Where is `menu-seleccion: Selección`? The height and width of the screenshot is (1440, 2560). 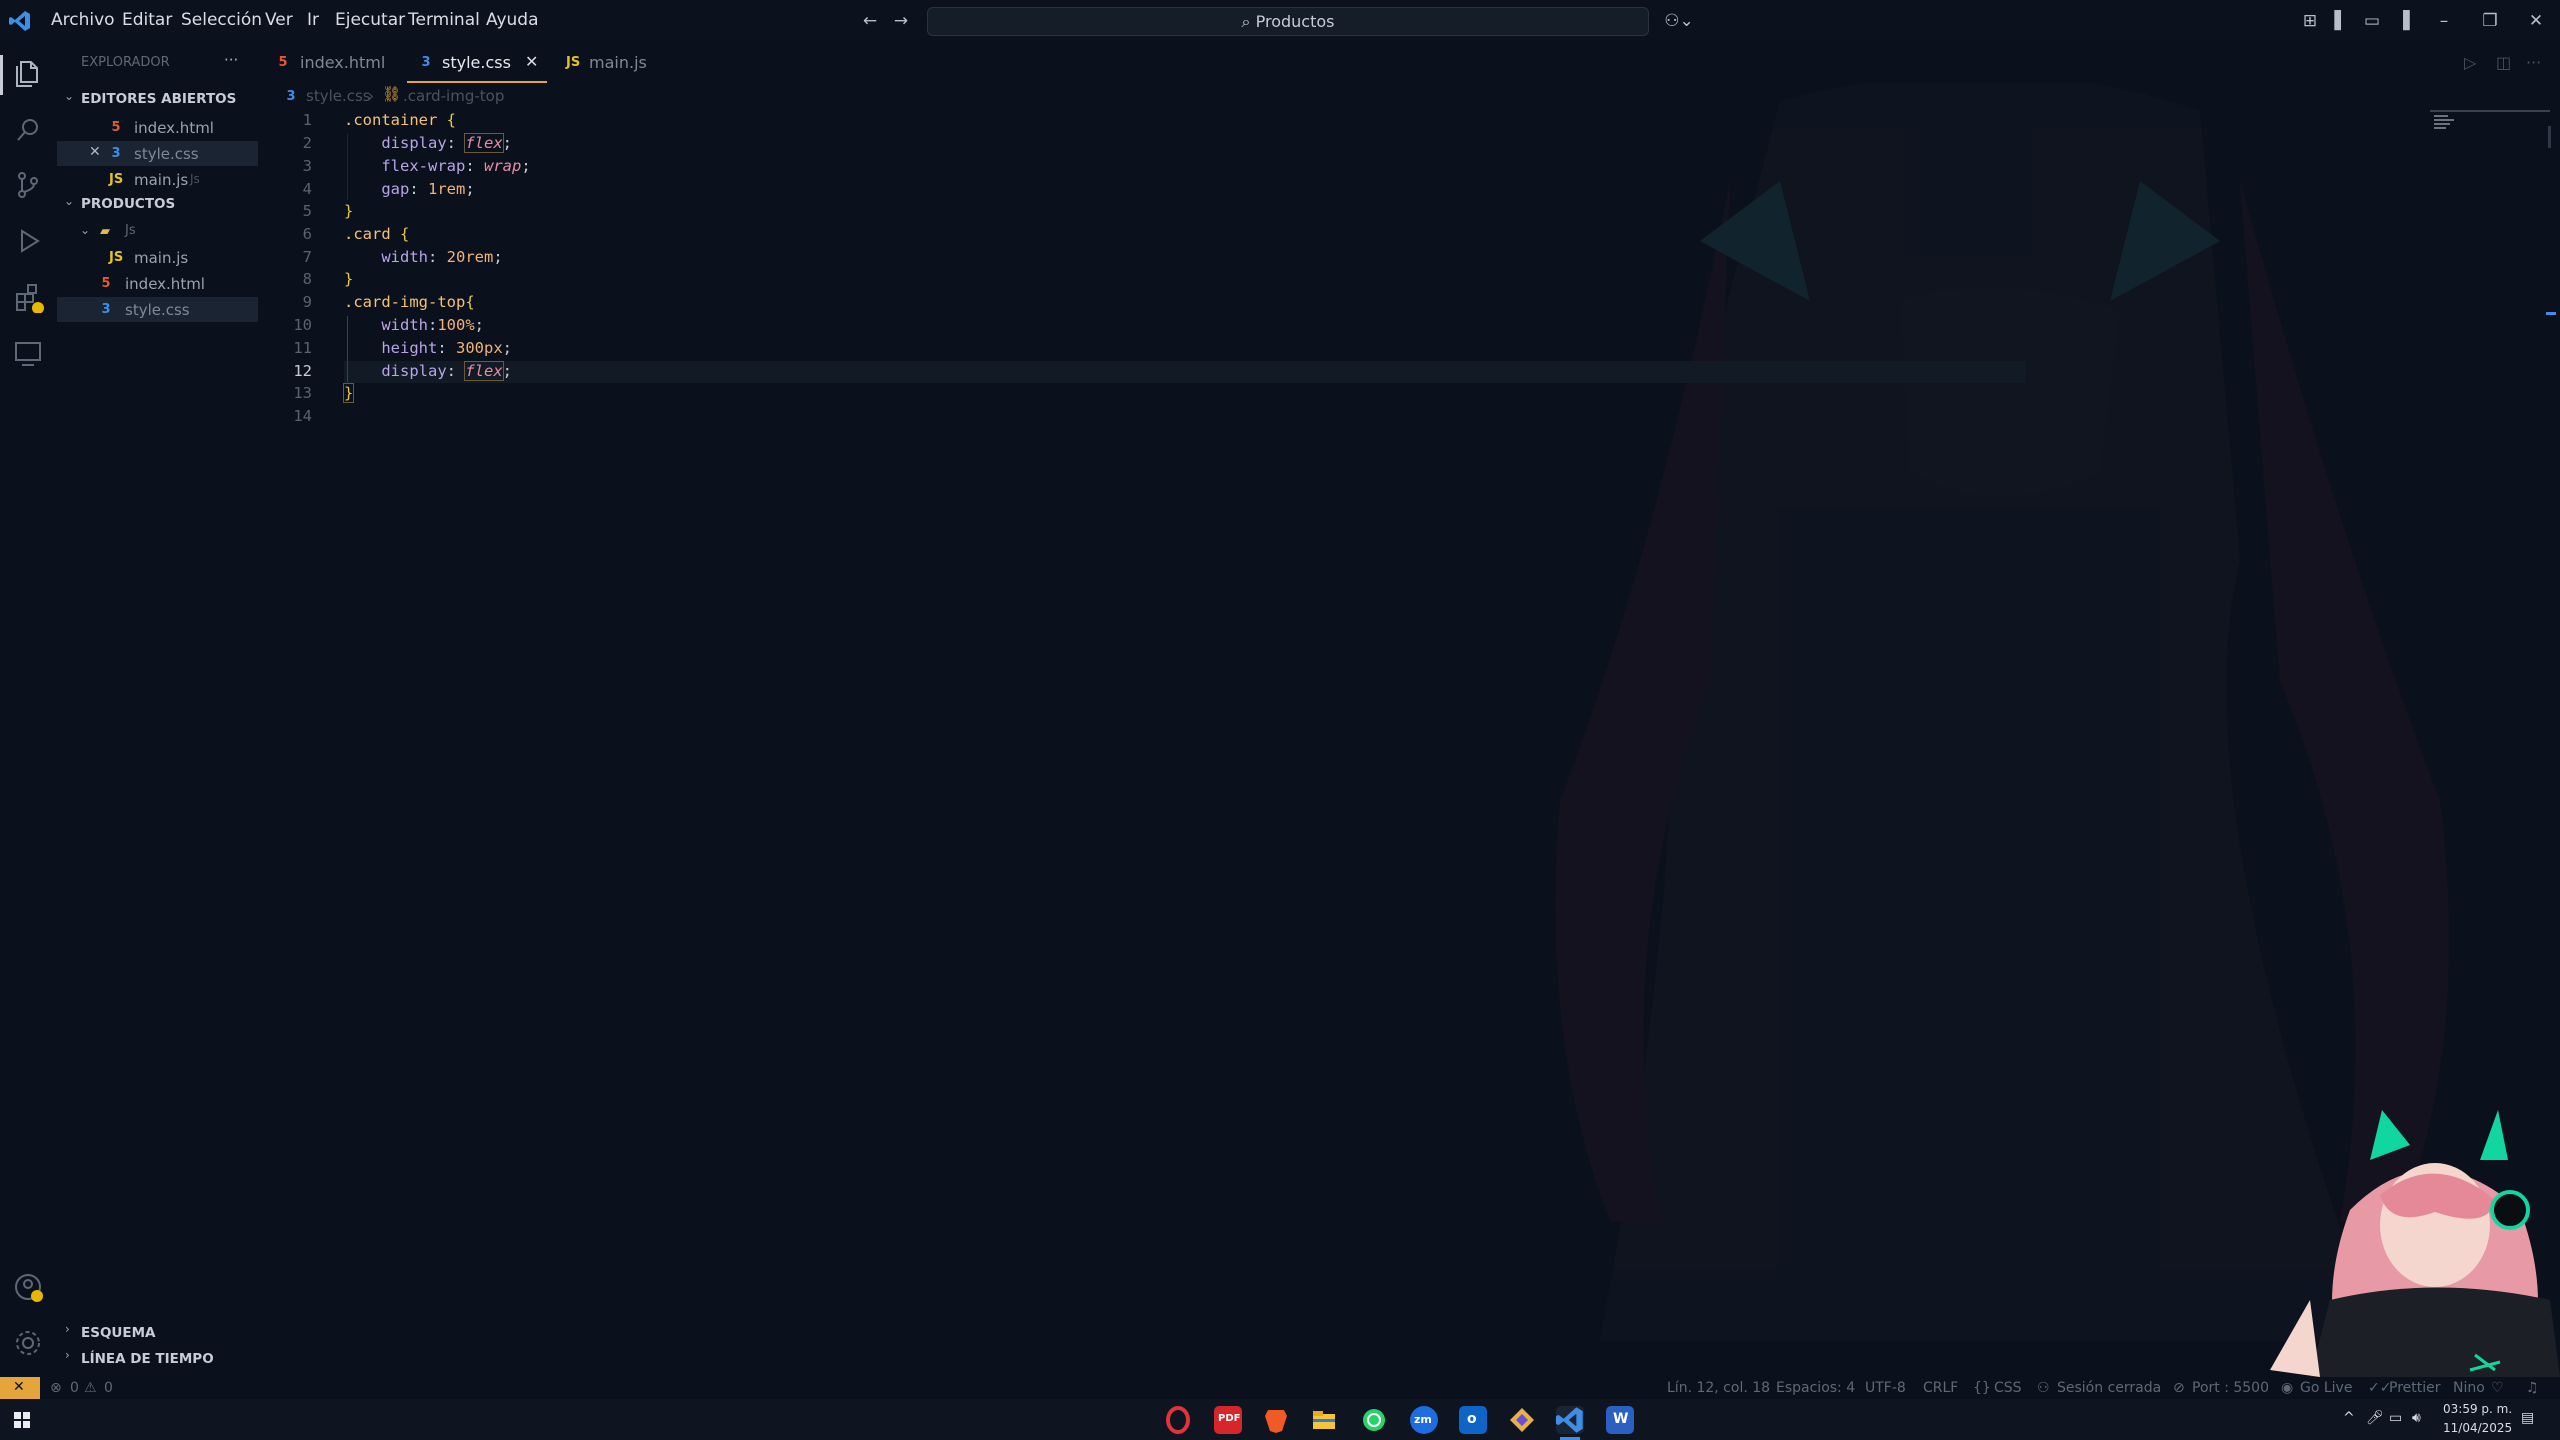 menu-seleccion: Selección is located at coordinates (221, 20).